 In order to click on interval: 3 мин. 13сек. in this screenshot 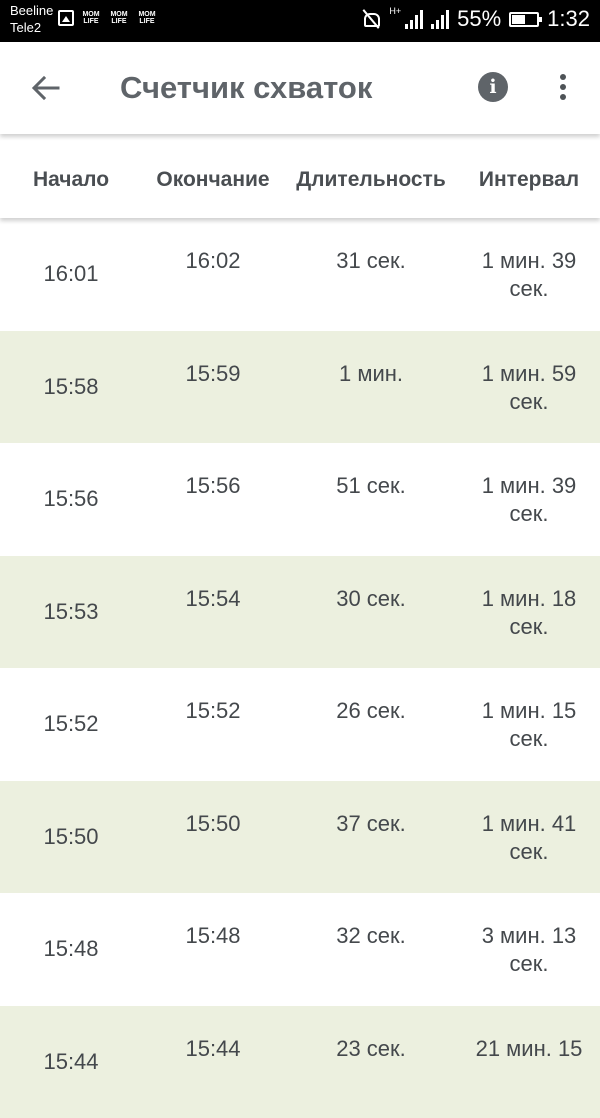, I will do `click(529, 950)`.